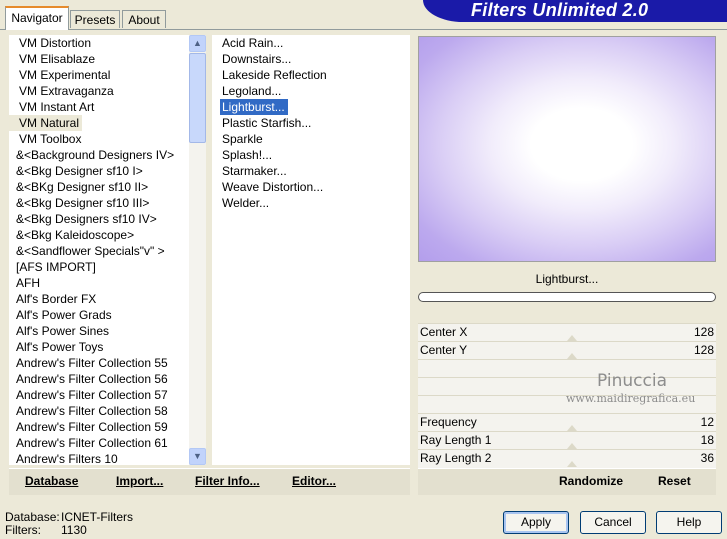 This screenshot has width=727, height=539. Describe the element at coordinates (32, 517) in the screenshot. I see `status-database-label: Database:` at that location.